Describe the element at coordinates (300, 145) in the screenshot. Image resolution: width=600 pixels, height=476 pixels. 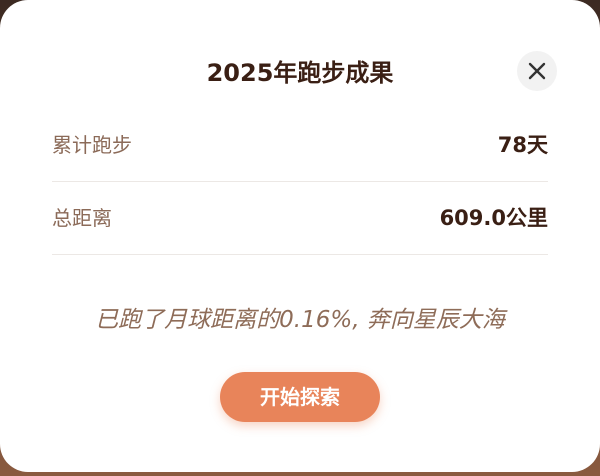
I see `stat-row-total-days: 累计跑步 78天` at that location.